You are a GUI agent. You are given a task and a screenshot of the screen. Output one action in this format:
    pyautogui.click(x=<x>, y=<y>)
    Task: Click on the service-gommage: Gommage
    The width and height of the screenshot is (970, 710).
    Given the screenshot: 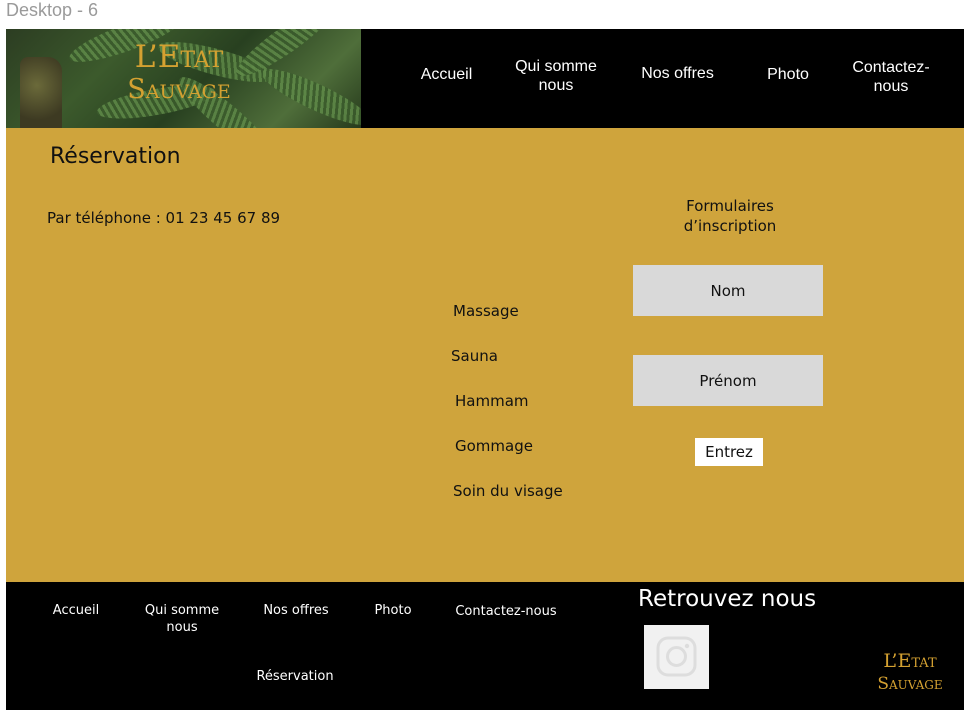 What is the action you would take?
    pyautogui.click(x=494, y=446)
    